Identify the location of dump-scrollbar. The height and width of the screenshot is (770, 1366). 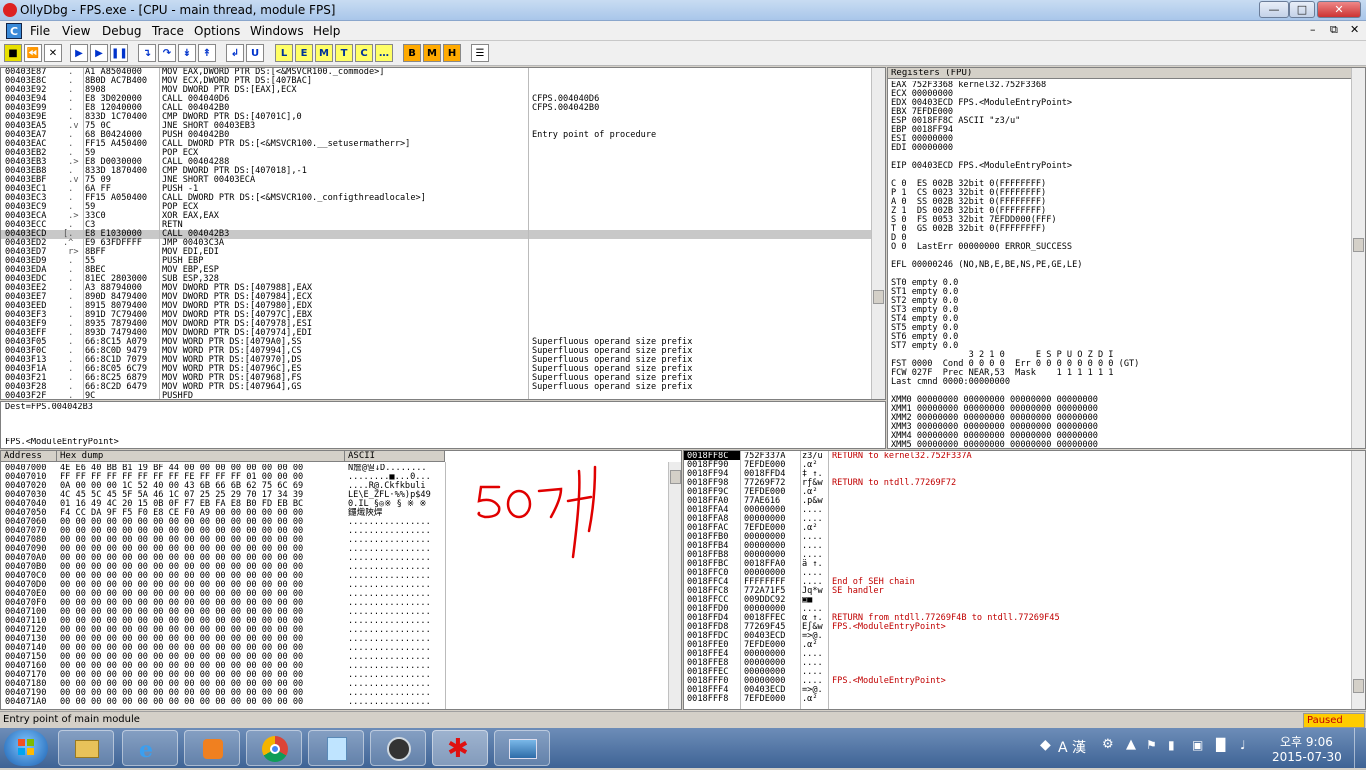
(674, 585).